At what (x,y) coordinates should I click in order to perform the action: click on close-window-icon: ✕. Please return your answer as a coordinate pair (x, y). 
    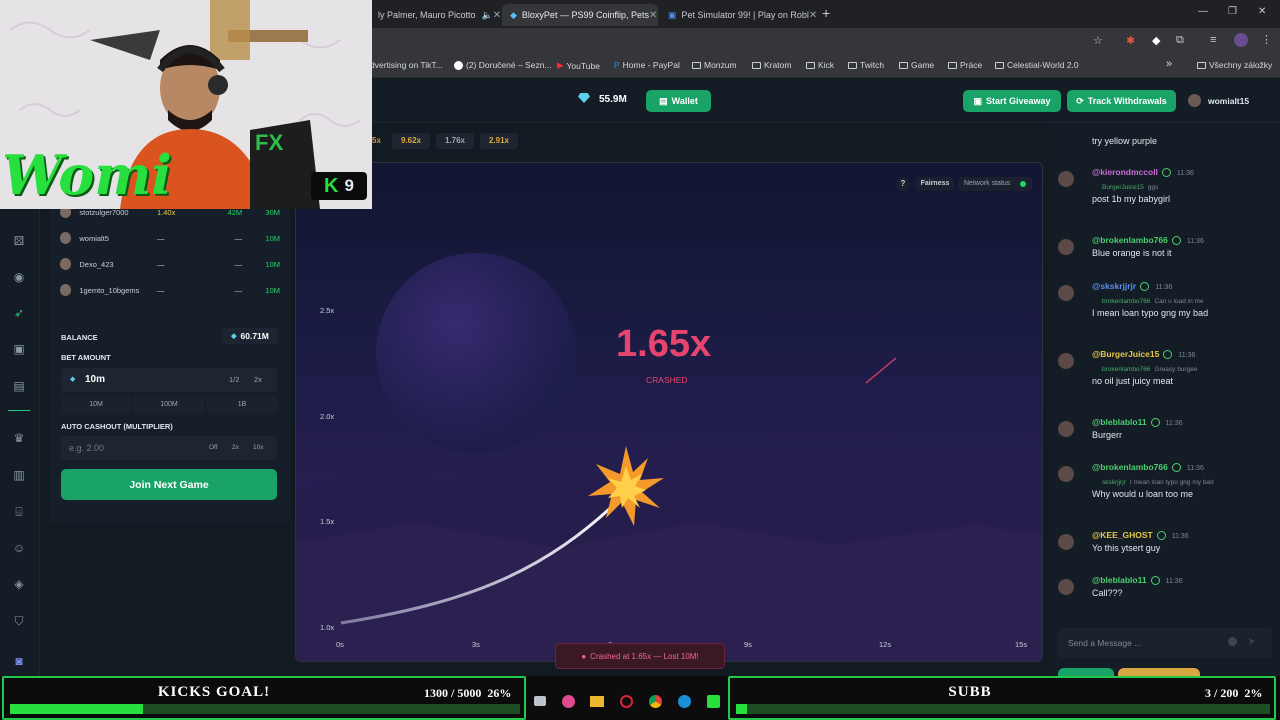
    Looking at the image, I should click on (1262, 11).